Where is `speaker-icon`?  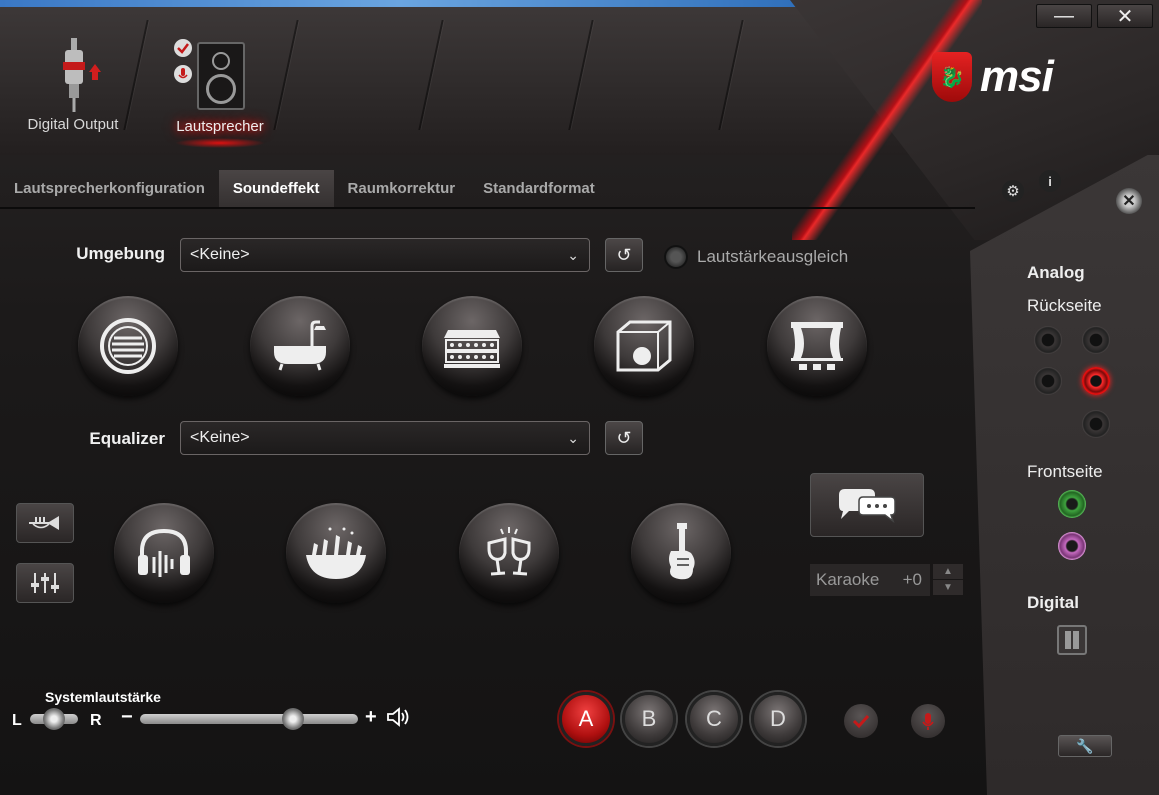 speaker-icon is located at coordinates (221, 76).